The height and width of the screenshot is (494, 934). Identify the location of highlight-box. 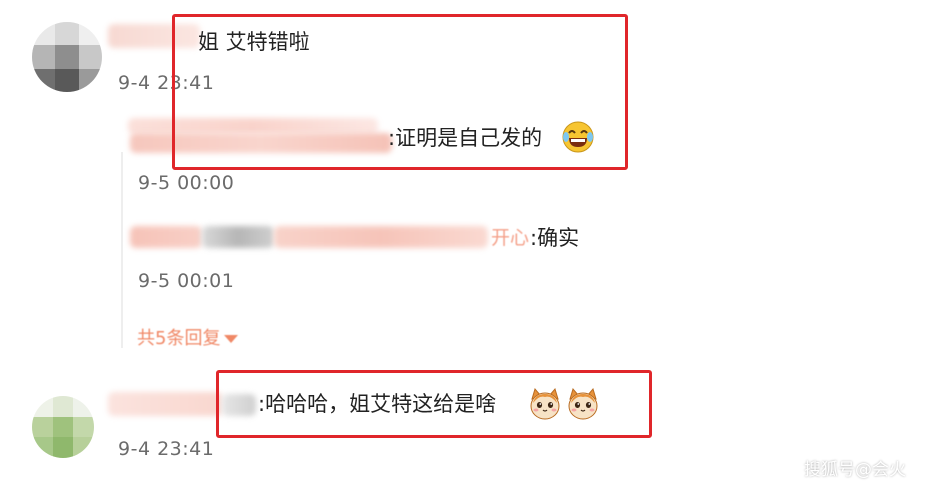
(434, 404).